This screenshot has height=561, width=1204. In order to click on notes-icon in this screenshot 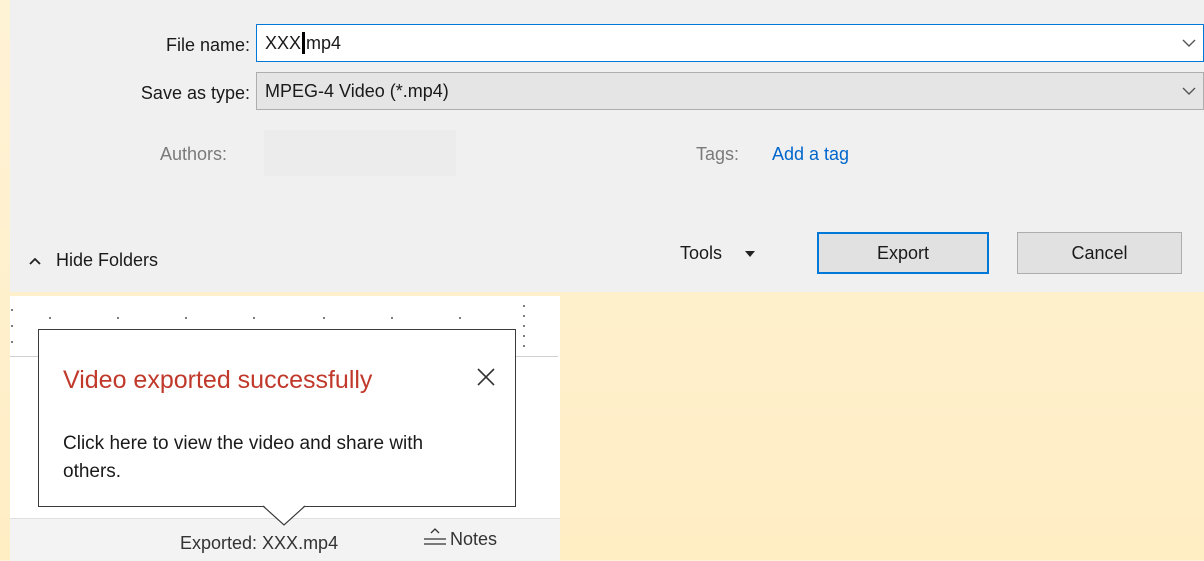, I will do `click(435, 536)`.